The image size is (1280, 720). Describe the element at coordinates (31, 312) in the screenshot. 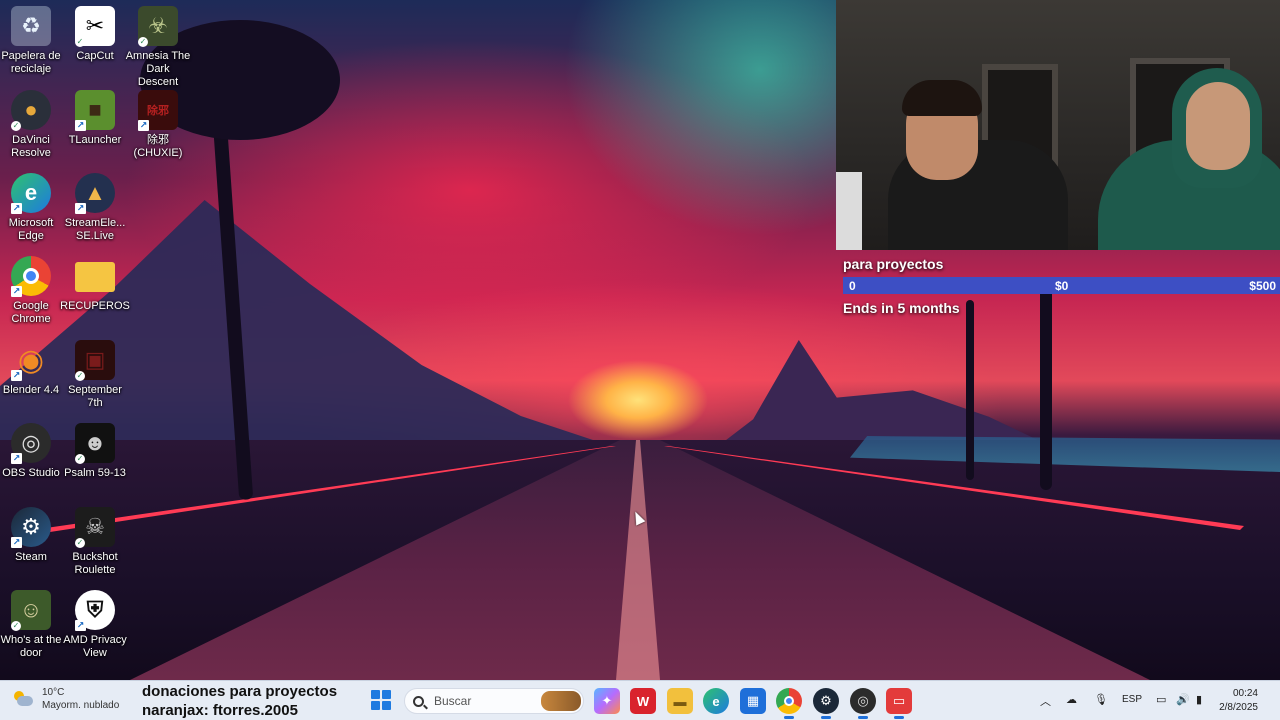

I see `desktop-icon-label: Google Chrome` at that location.